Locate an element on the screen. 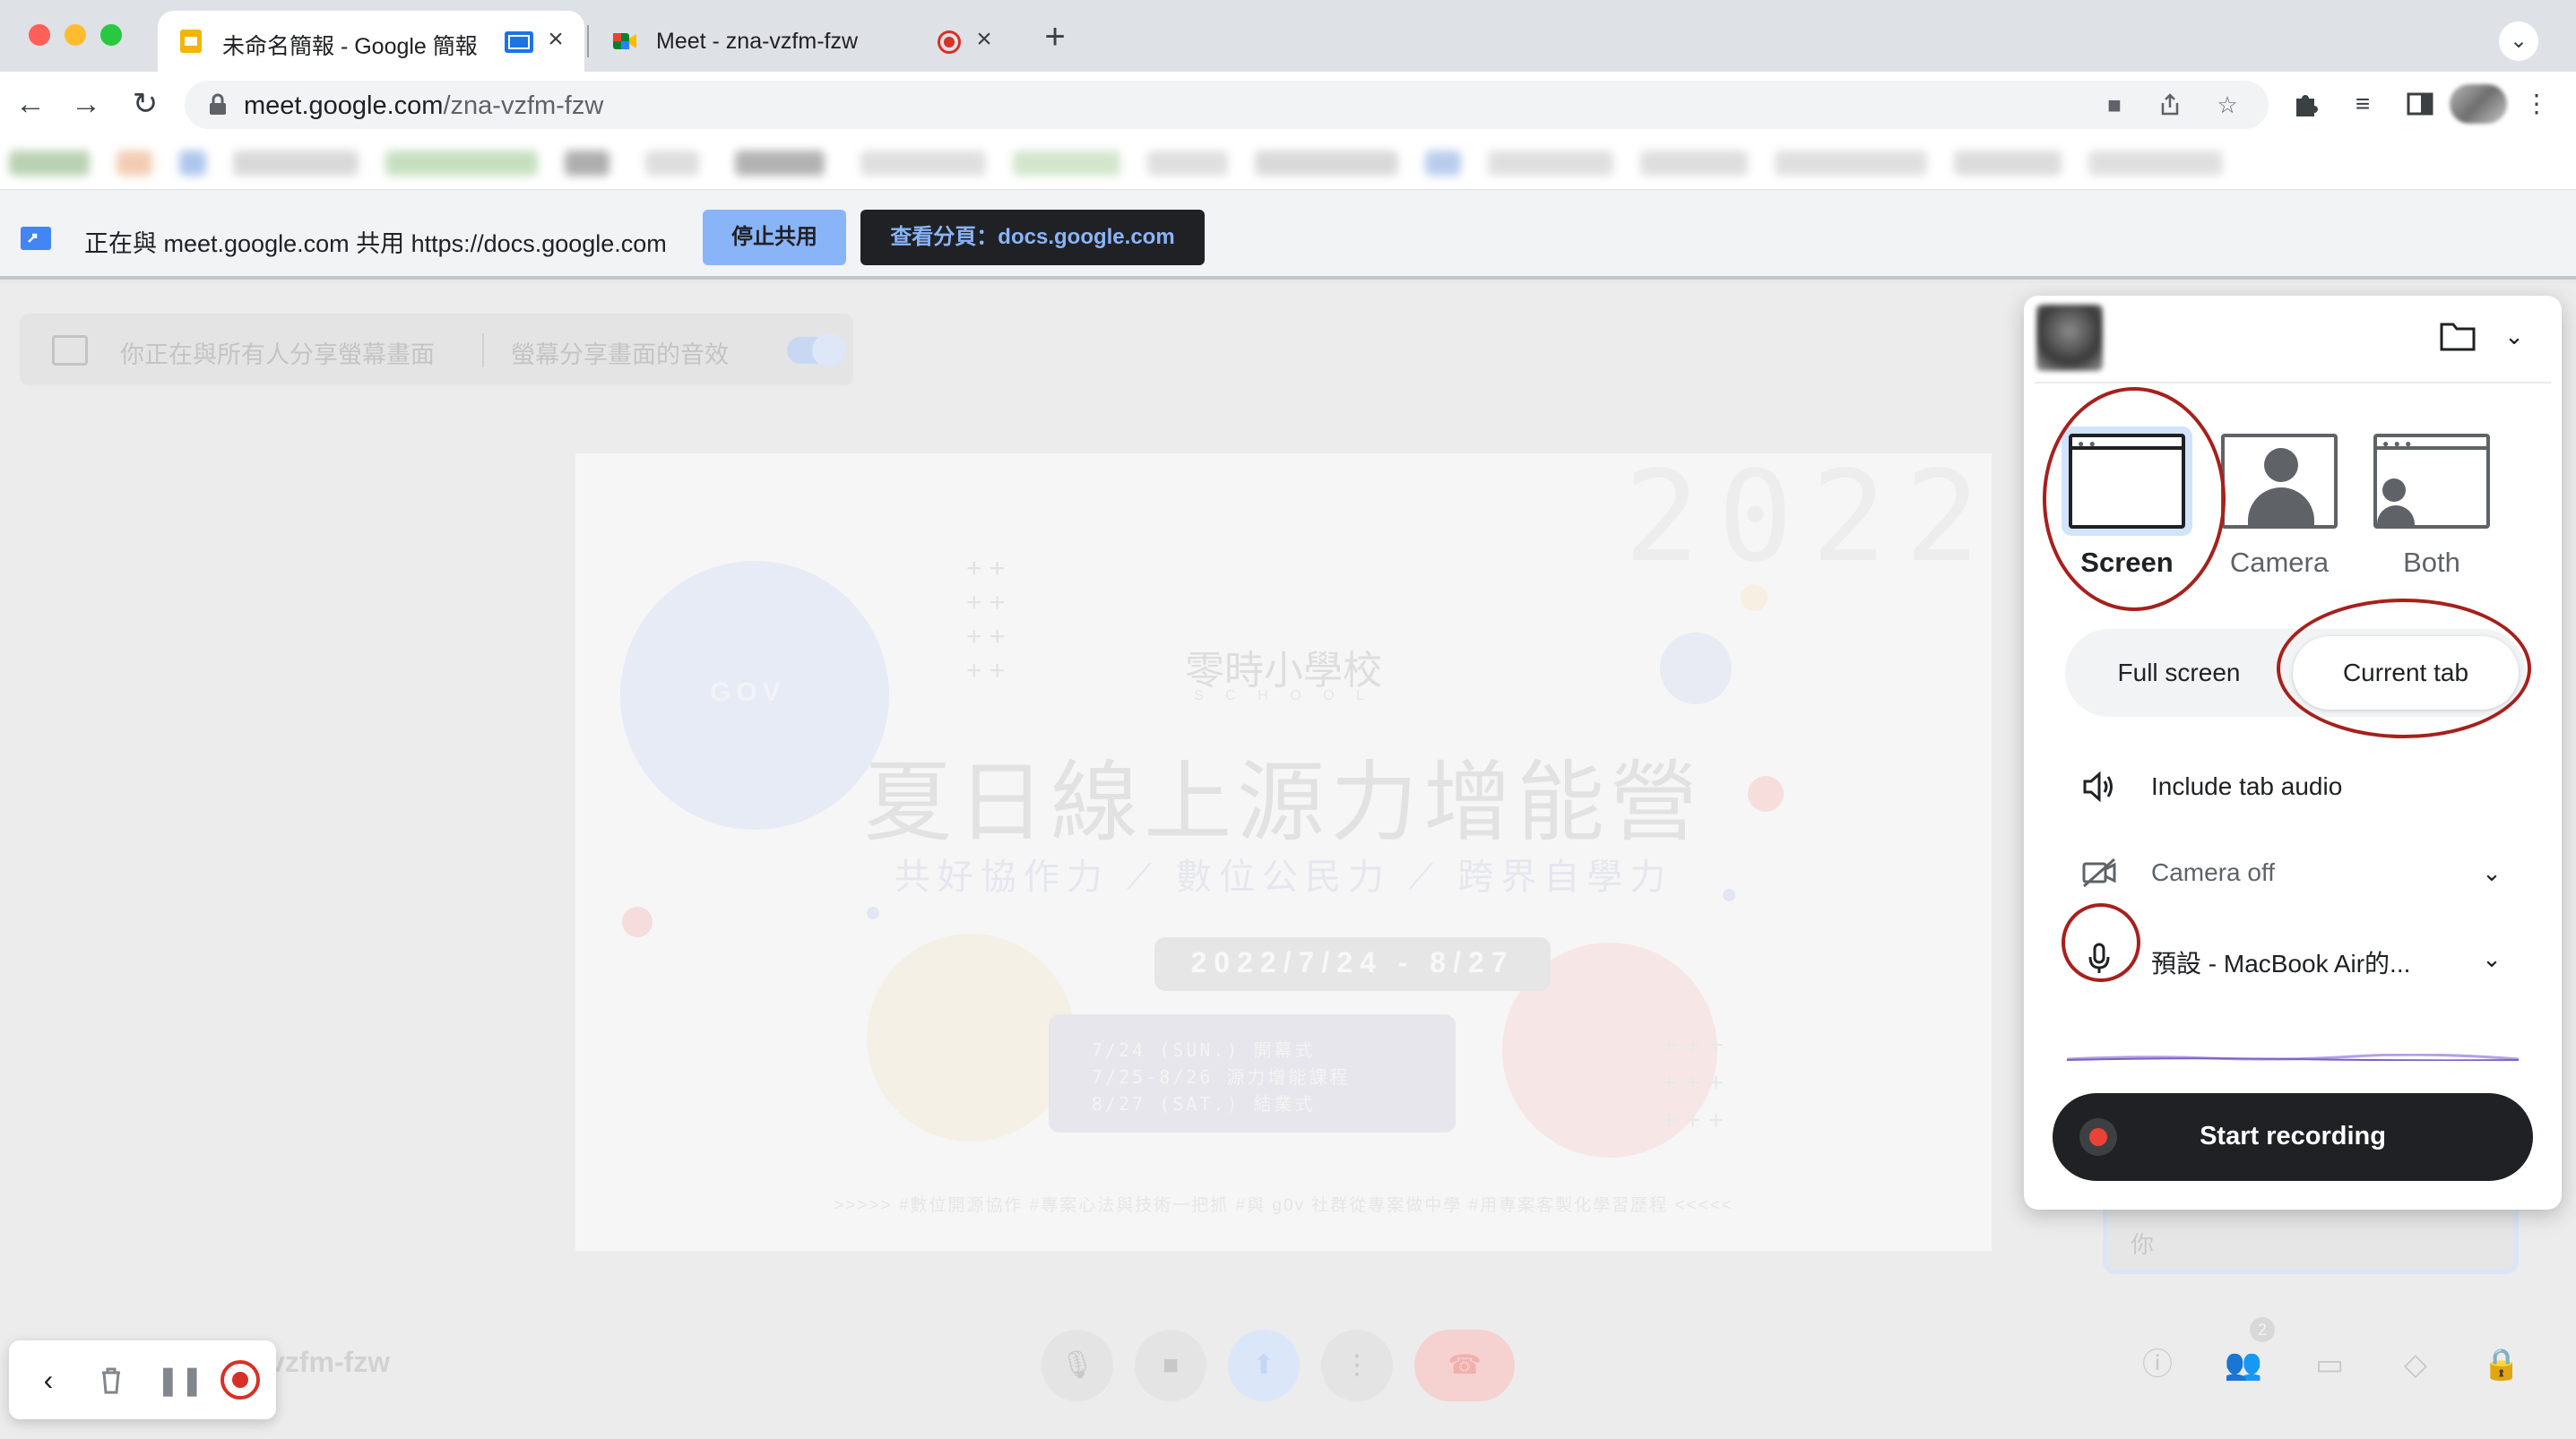 This screenshot has width=2576, height=1439. leave-call-icon: ☎ is located at coordinates (1464, 1365).